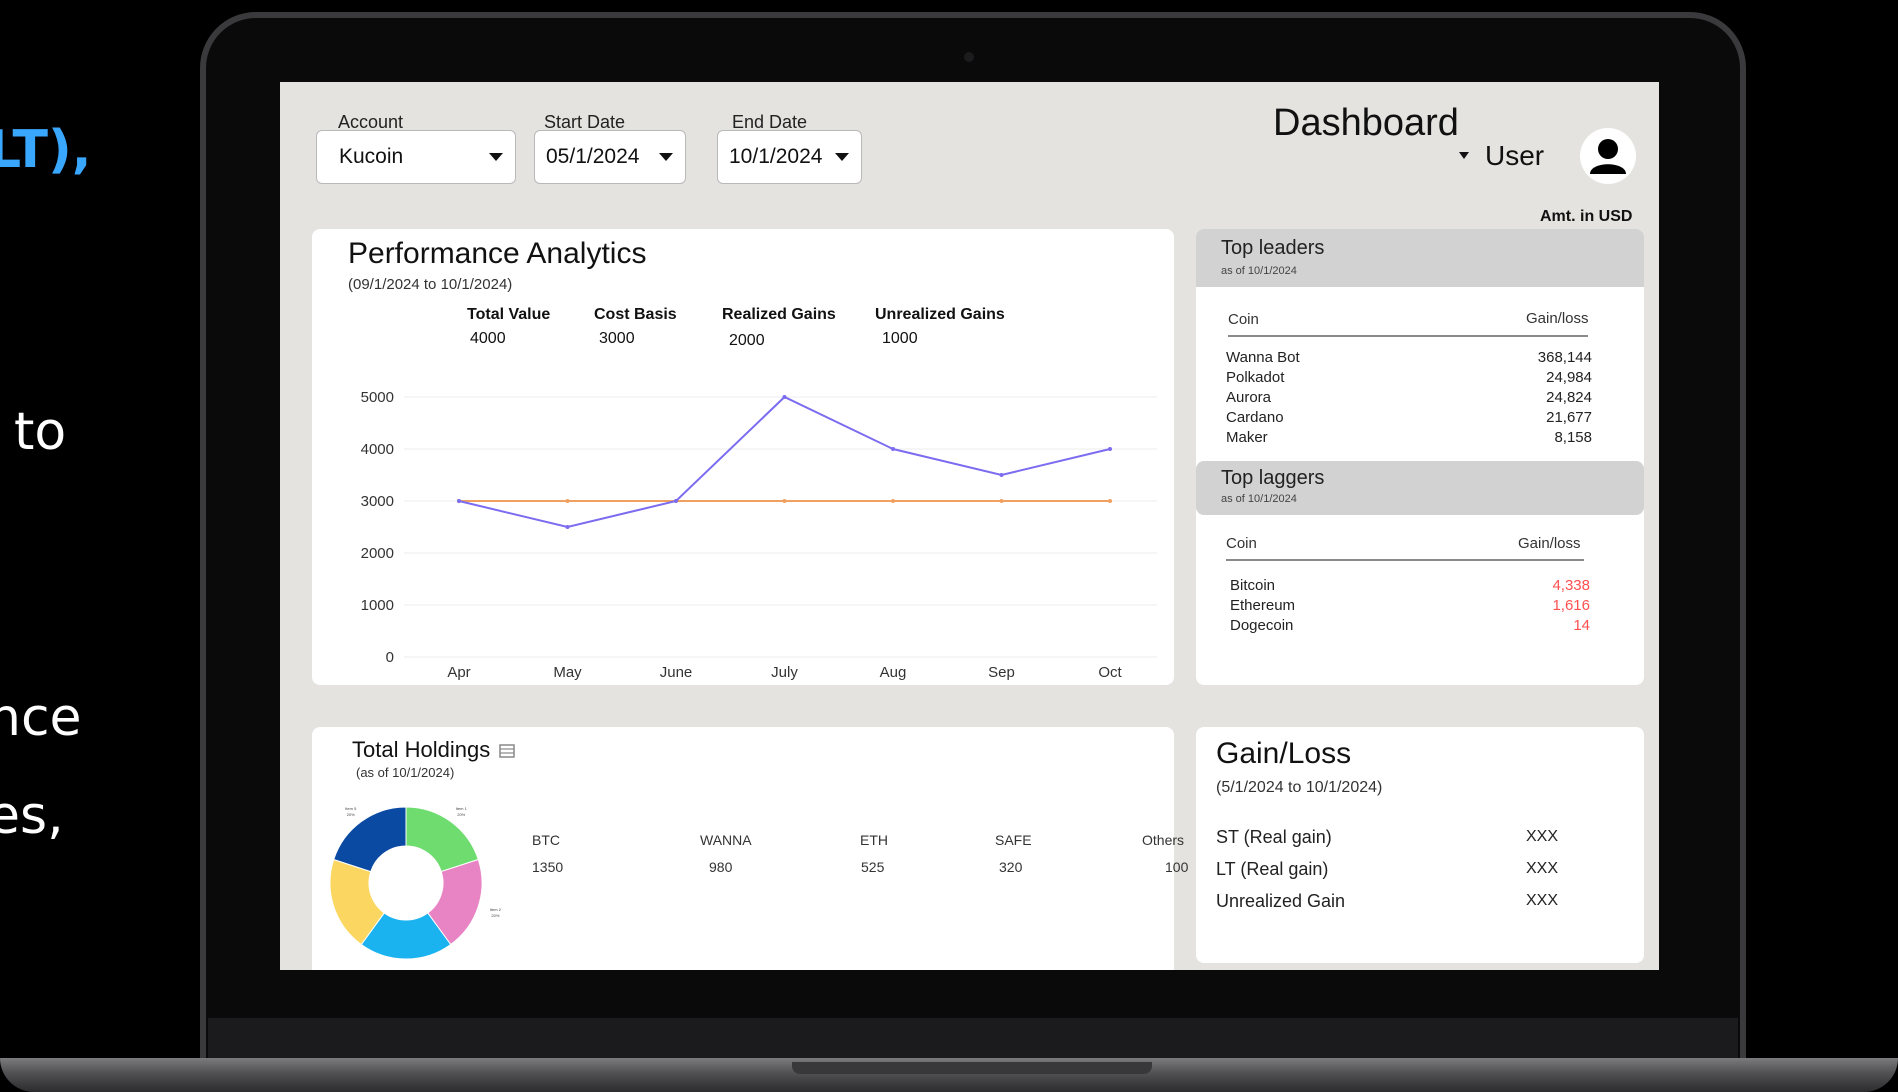 The width and height of the screenshot is (1898, 1092). Describe the element at coordinates (1243, 319) in the screenshot. I see `leaders-col-coin: Coin` at that location.